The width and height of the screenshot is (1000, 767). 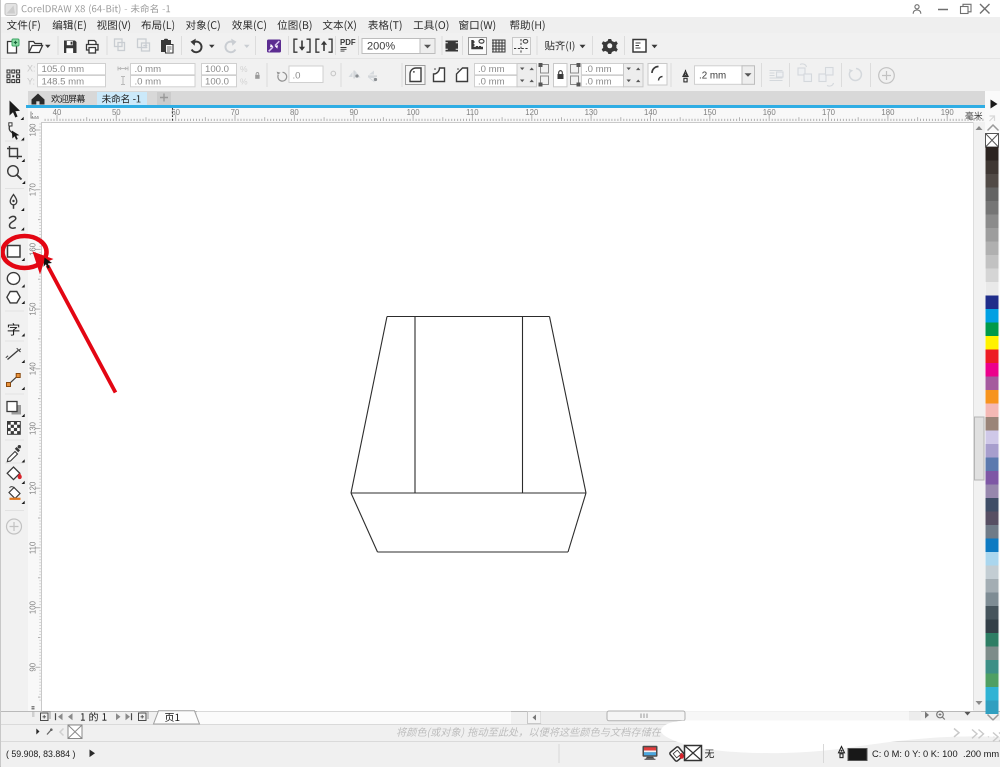 What do you see at coordinates (829, 112) in the screenshot?
I see `svg-text: 170` at bounding box center [829, 112].